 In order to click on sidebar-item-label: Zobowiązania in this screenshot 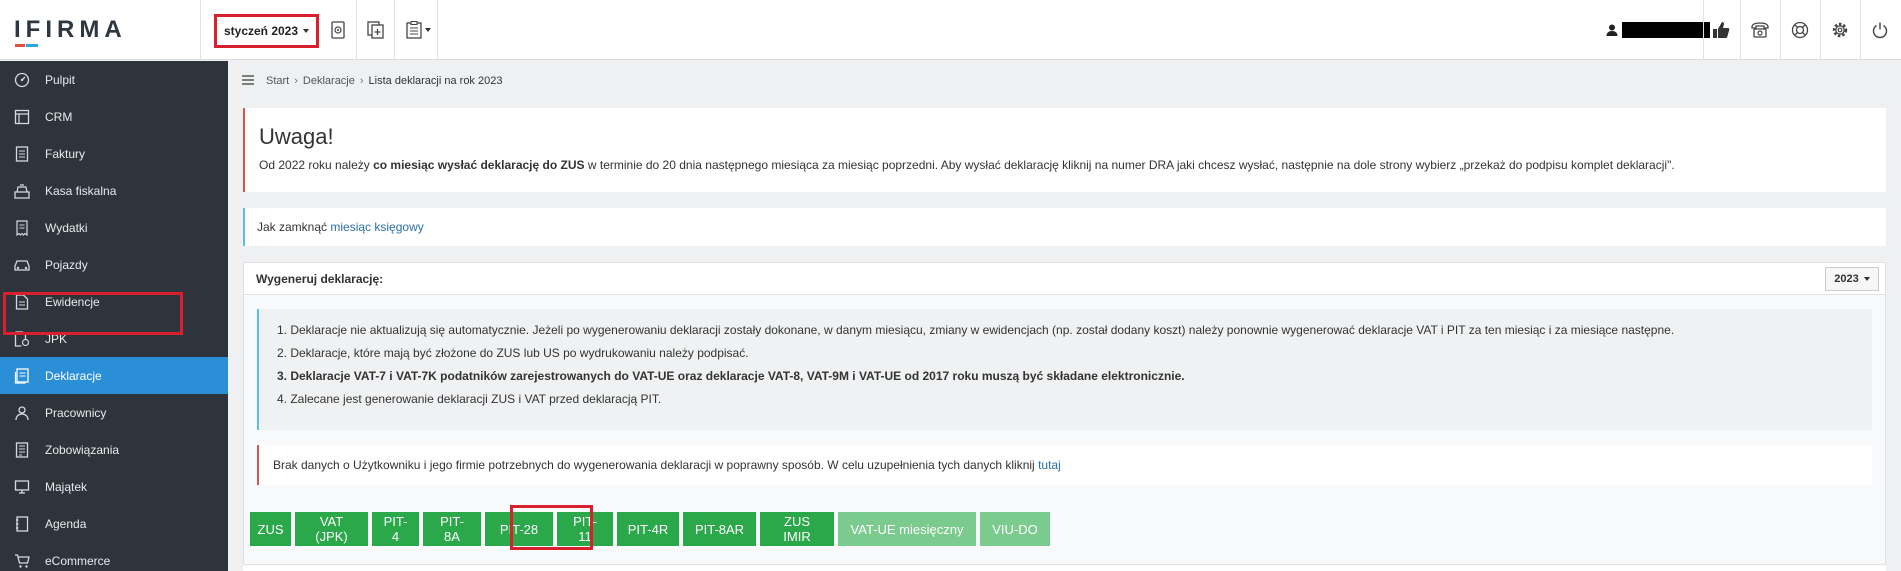, I will do `click(82, 449)`.